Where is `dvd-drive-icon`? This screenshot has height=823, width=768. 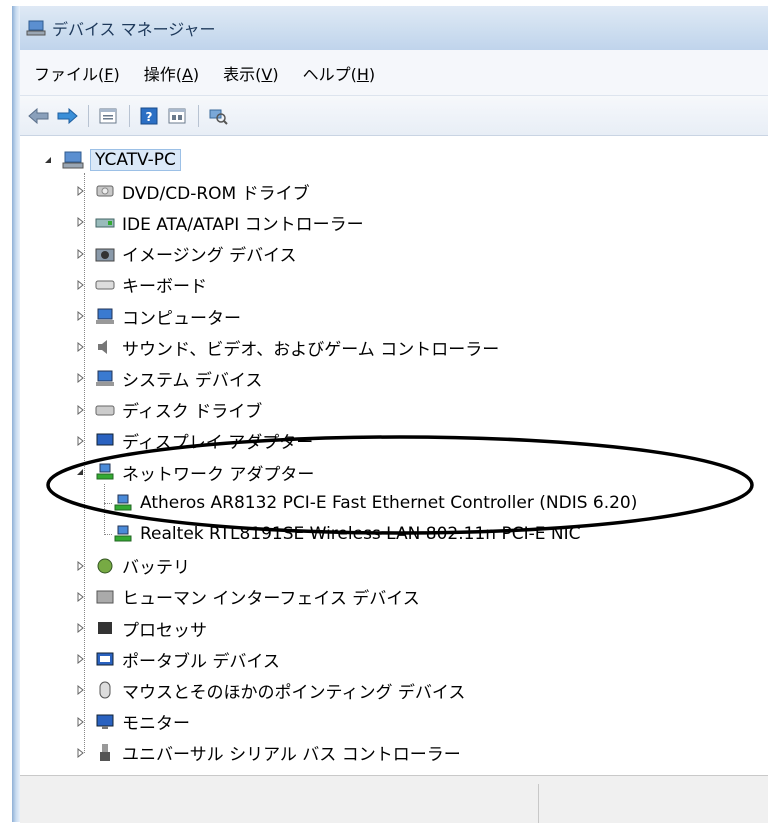
dvd-drive-icon is located at coordinates (105, 191).